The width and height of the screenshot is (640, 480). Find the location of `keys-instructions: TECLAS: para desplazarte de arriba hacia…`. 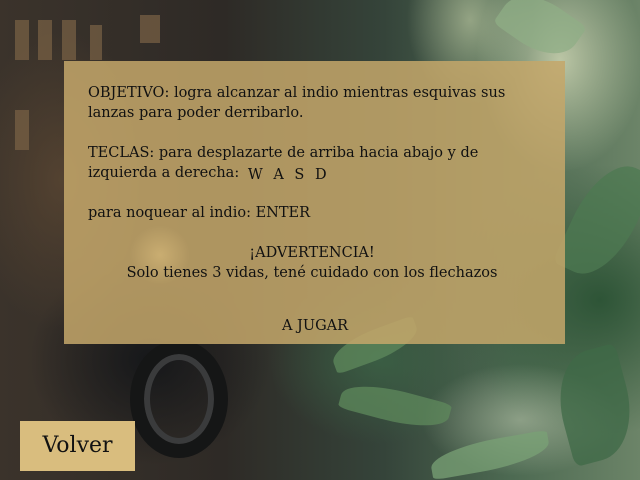

keys-instructions: TECLAS: para desplazarte de arriba hacia… is located at coordinates (298, 163).